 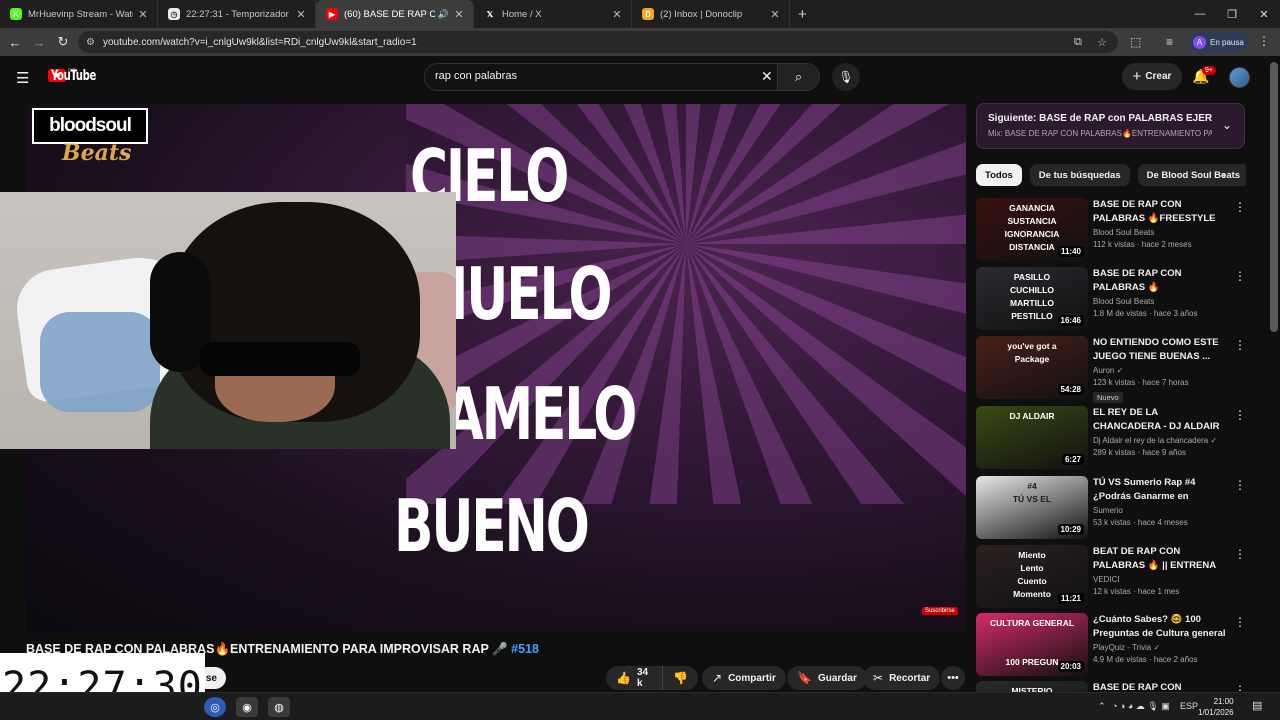 I want to click on subscribe-overlay-button: Suscribirse, so click(x=940, y=611).